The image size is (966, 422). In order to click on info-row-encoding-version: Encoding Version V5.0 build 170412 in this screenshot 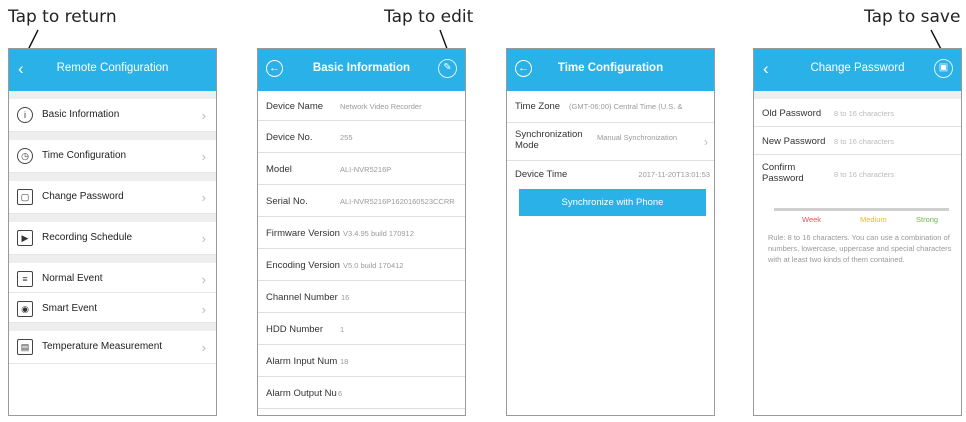, I will do `click(361, 265)`.